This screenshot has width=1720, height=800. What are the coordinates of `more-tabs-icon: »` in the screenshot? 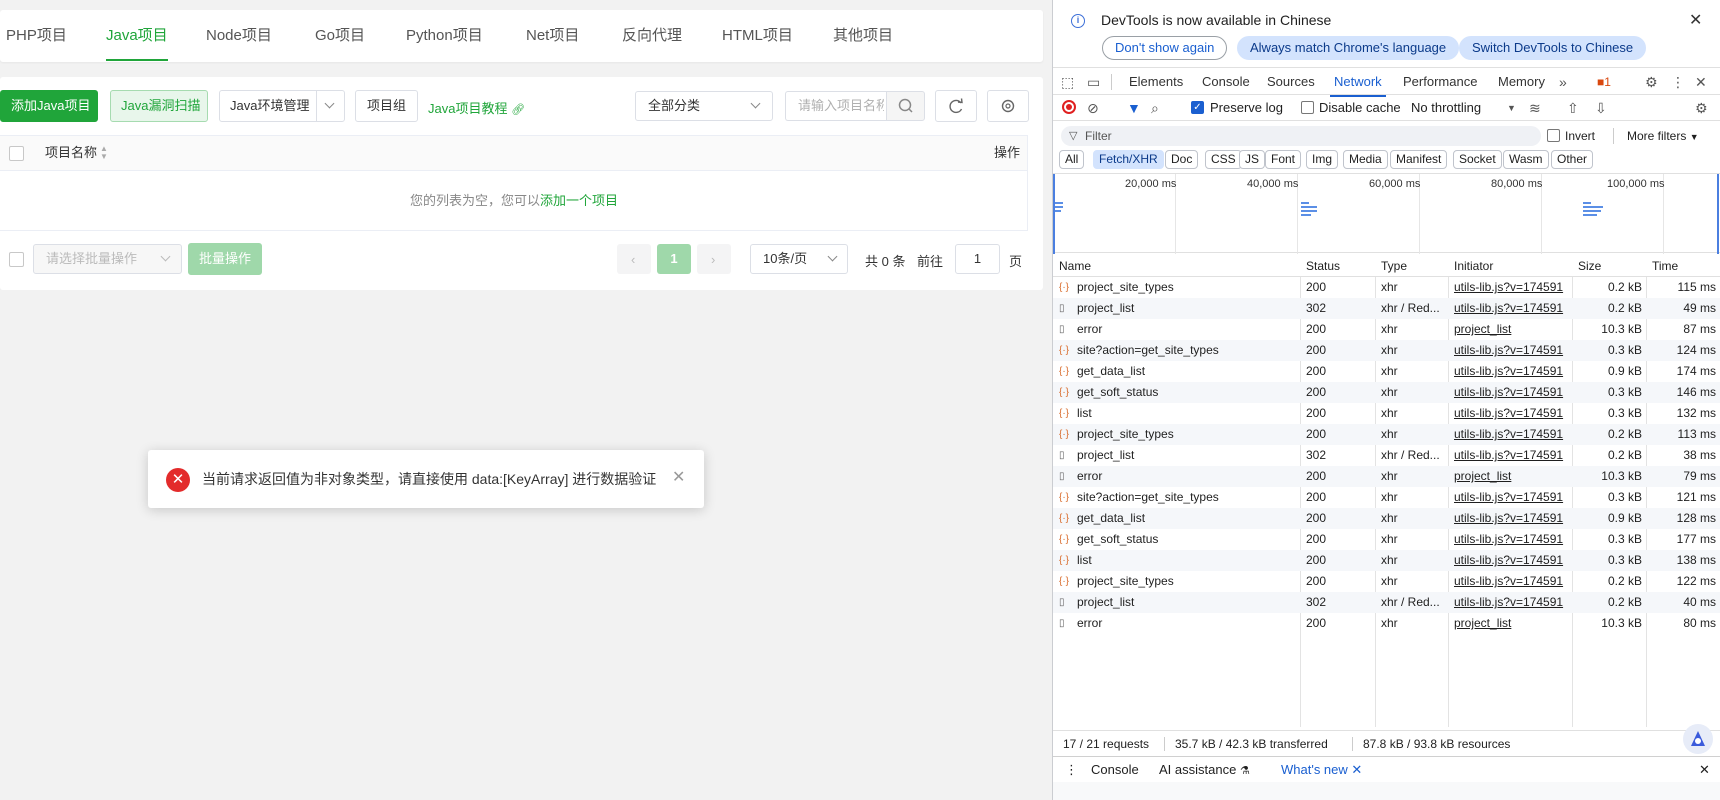 It's located at (1563, 82).